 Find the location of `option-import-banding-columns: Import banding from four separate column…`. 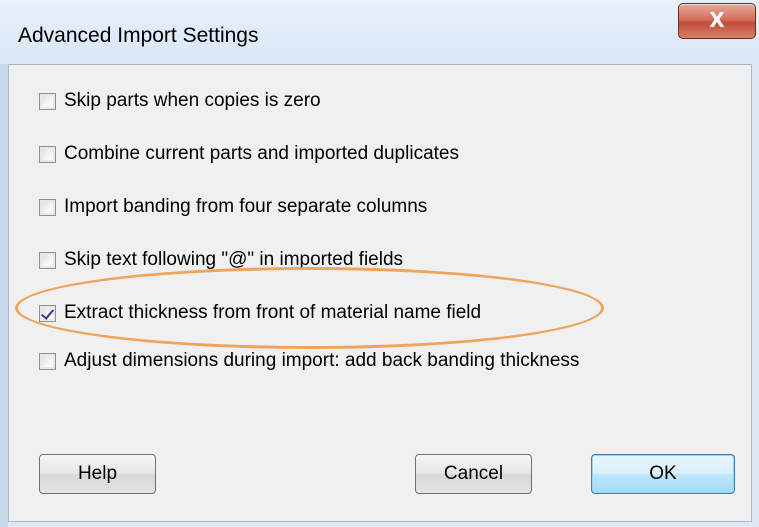

option-import-banding-columns: Import banding from four separate column… is located at coordinates (233, 207).